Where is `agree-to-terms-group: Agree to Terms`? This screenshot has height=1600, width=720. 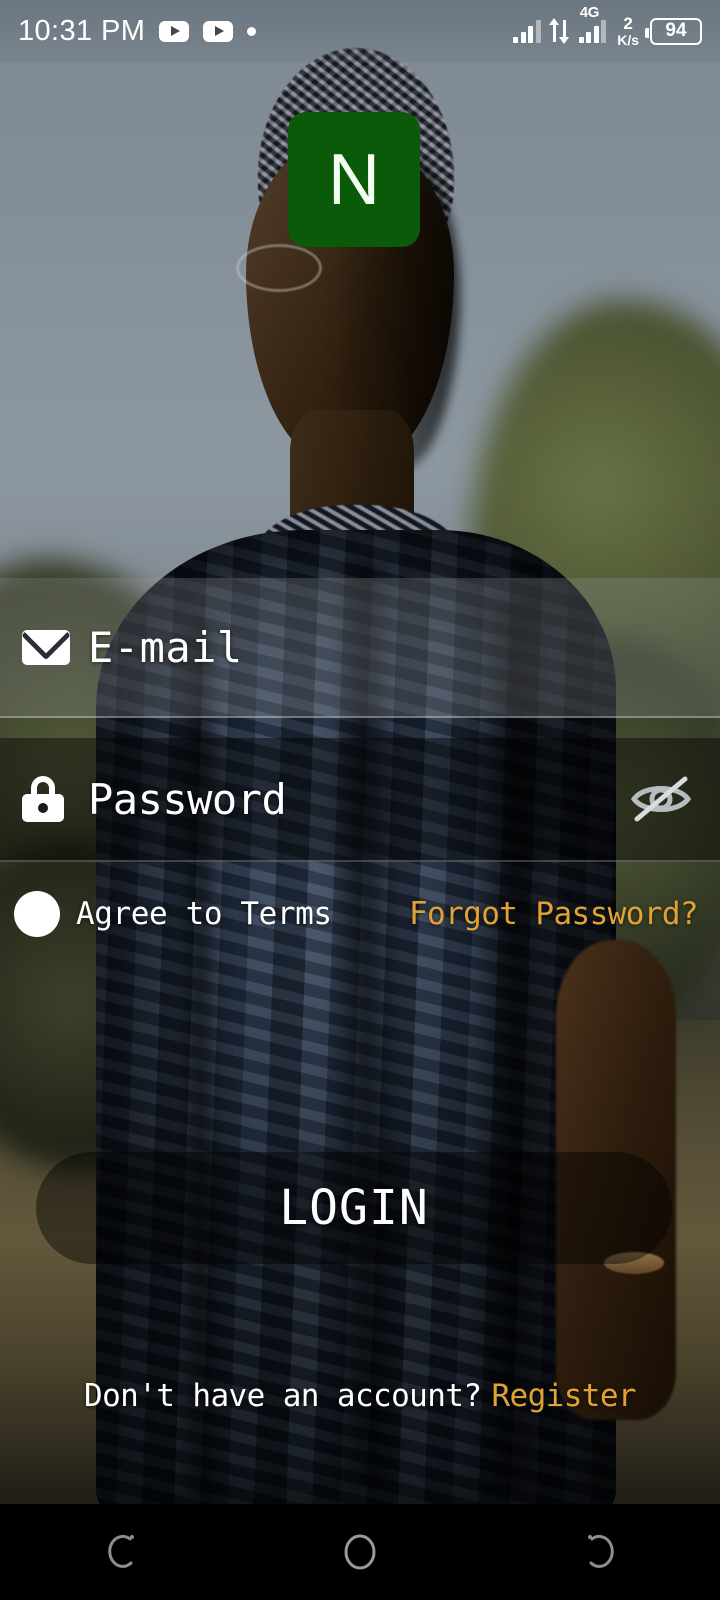 agree-to-terms-group: Agree to Terms is located at coordinates (173, 914).